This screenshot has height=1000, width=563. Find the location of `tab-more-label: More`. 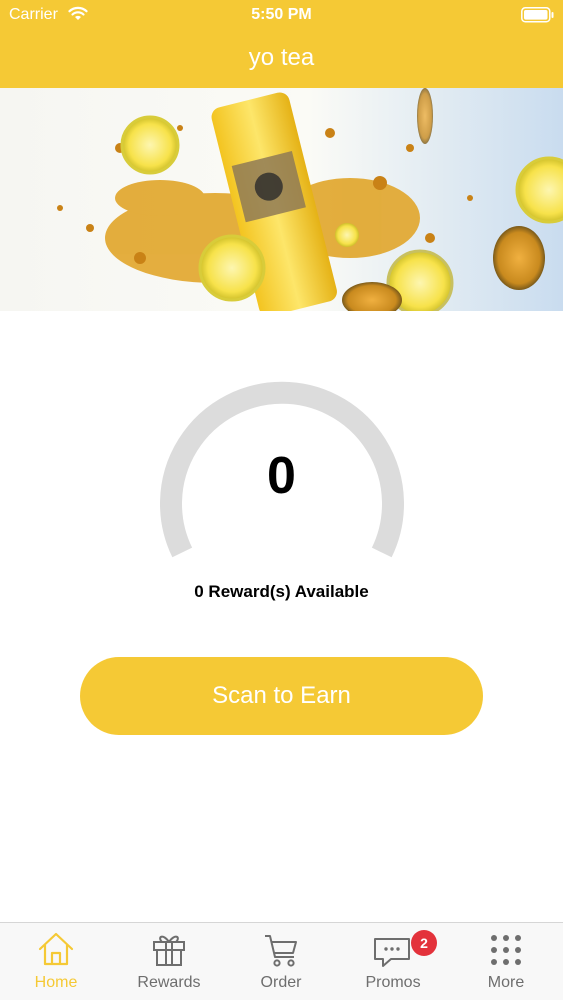

tab-more-label: More is located at coordinates (506, 982).